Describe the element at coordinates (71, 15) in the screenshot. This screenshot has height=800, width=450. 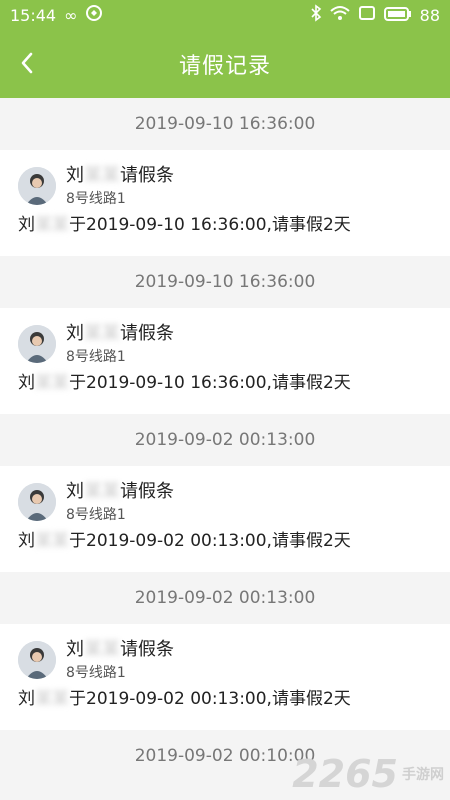
I see `infinity-icon: ∞` at that location.